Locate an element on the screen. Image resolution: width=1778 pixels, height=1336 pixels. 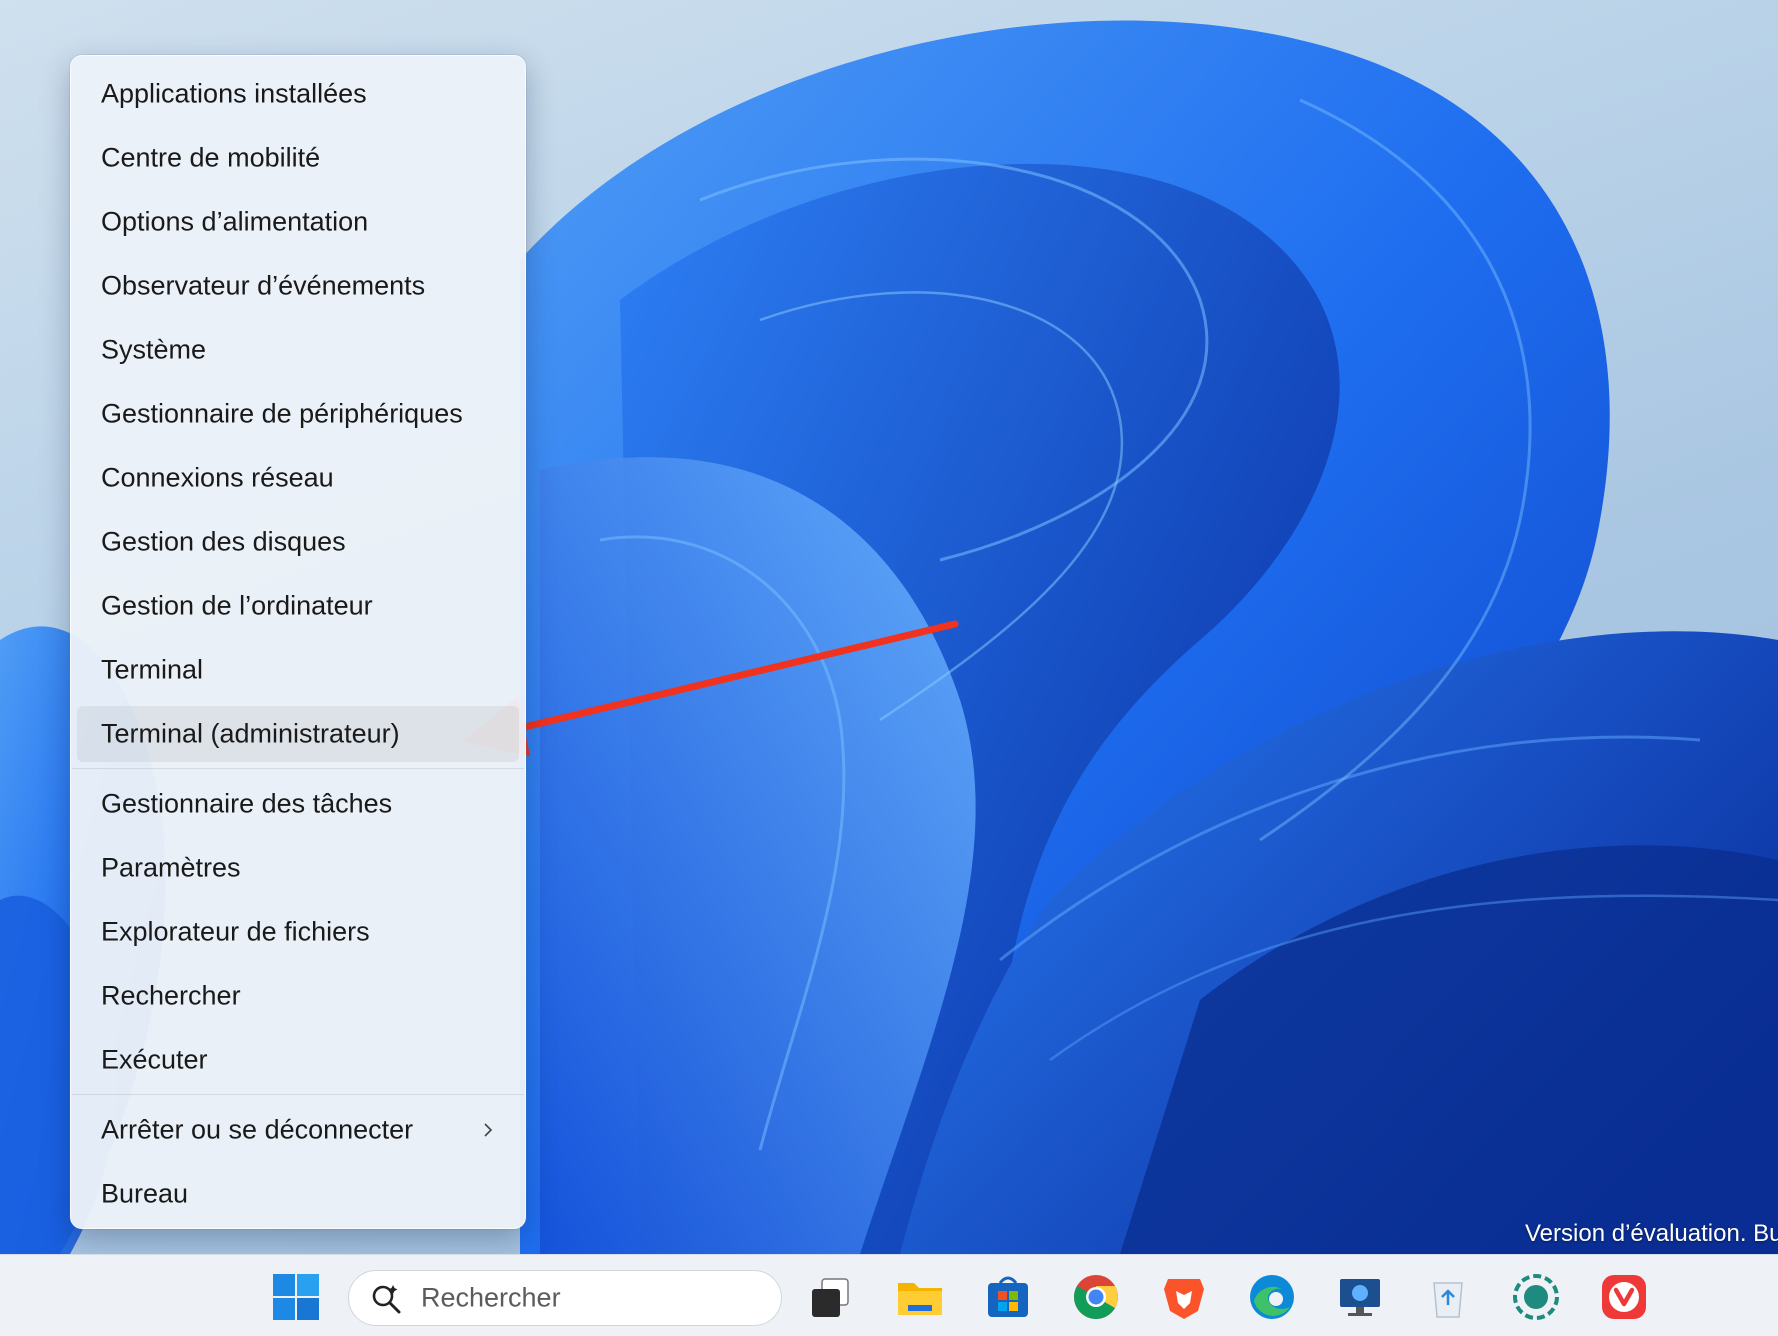
menu-item-label: Exécuter is located at coordinates (154, 1059).